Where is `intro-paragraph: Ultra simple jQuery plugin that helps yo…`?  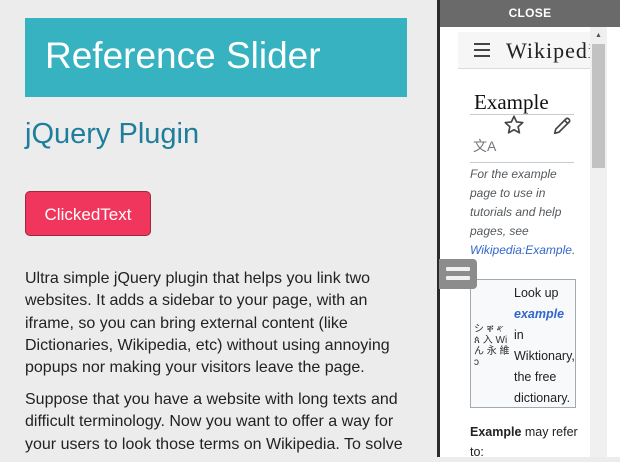
intro-paragraph: Ultra simple jQuery plugin that helps yo… is located at coordinates (207, 323).